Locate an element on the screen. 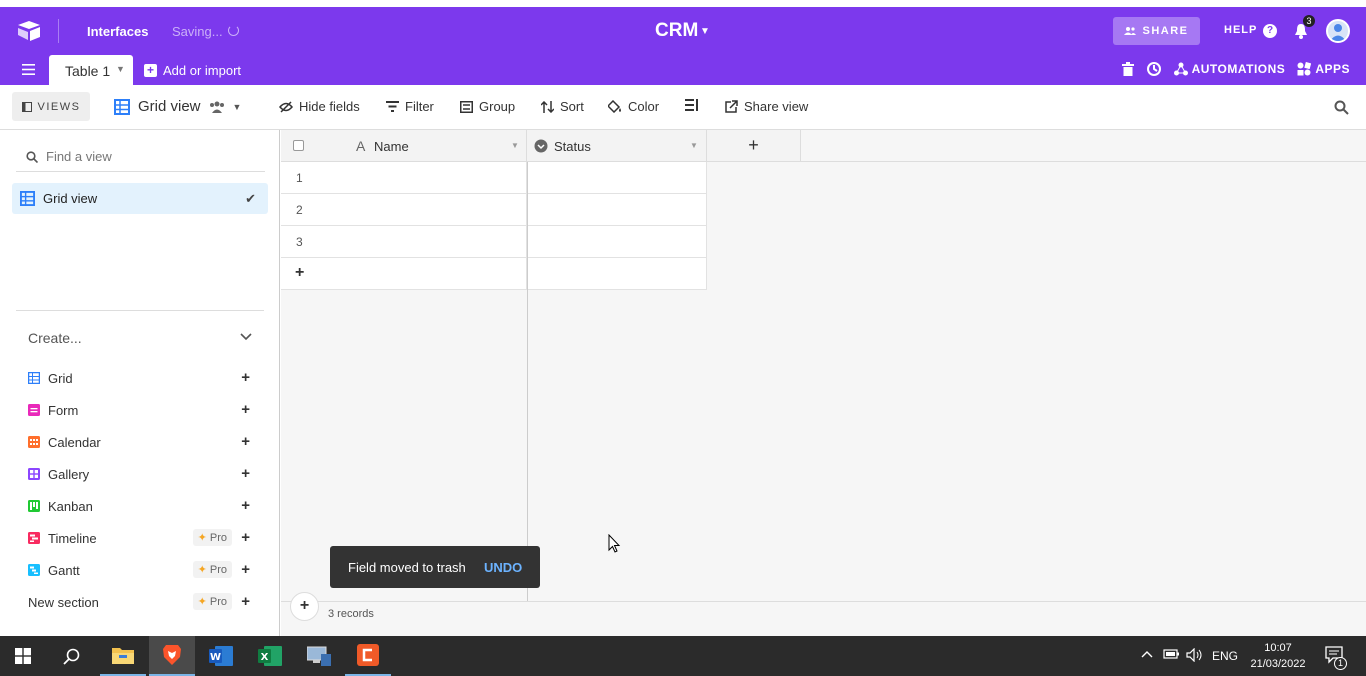 Image resolution: width=1366 pixels, height=676 pixels. taskbar-file-explorer is located at coordinates (123, 656).